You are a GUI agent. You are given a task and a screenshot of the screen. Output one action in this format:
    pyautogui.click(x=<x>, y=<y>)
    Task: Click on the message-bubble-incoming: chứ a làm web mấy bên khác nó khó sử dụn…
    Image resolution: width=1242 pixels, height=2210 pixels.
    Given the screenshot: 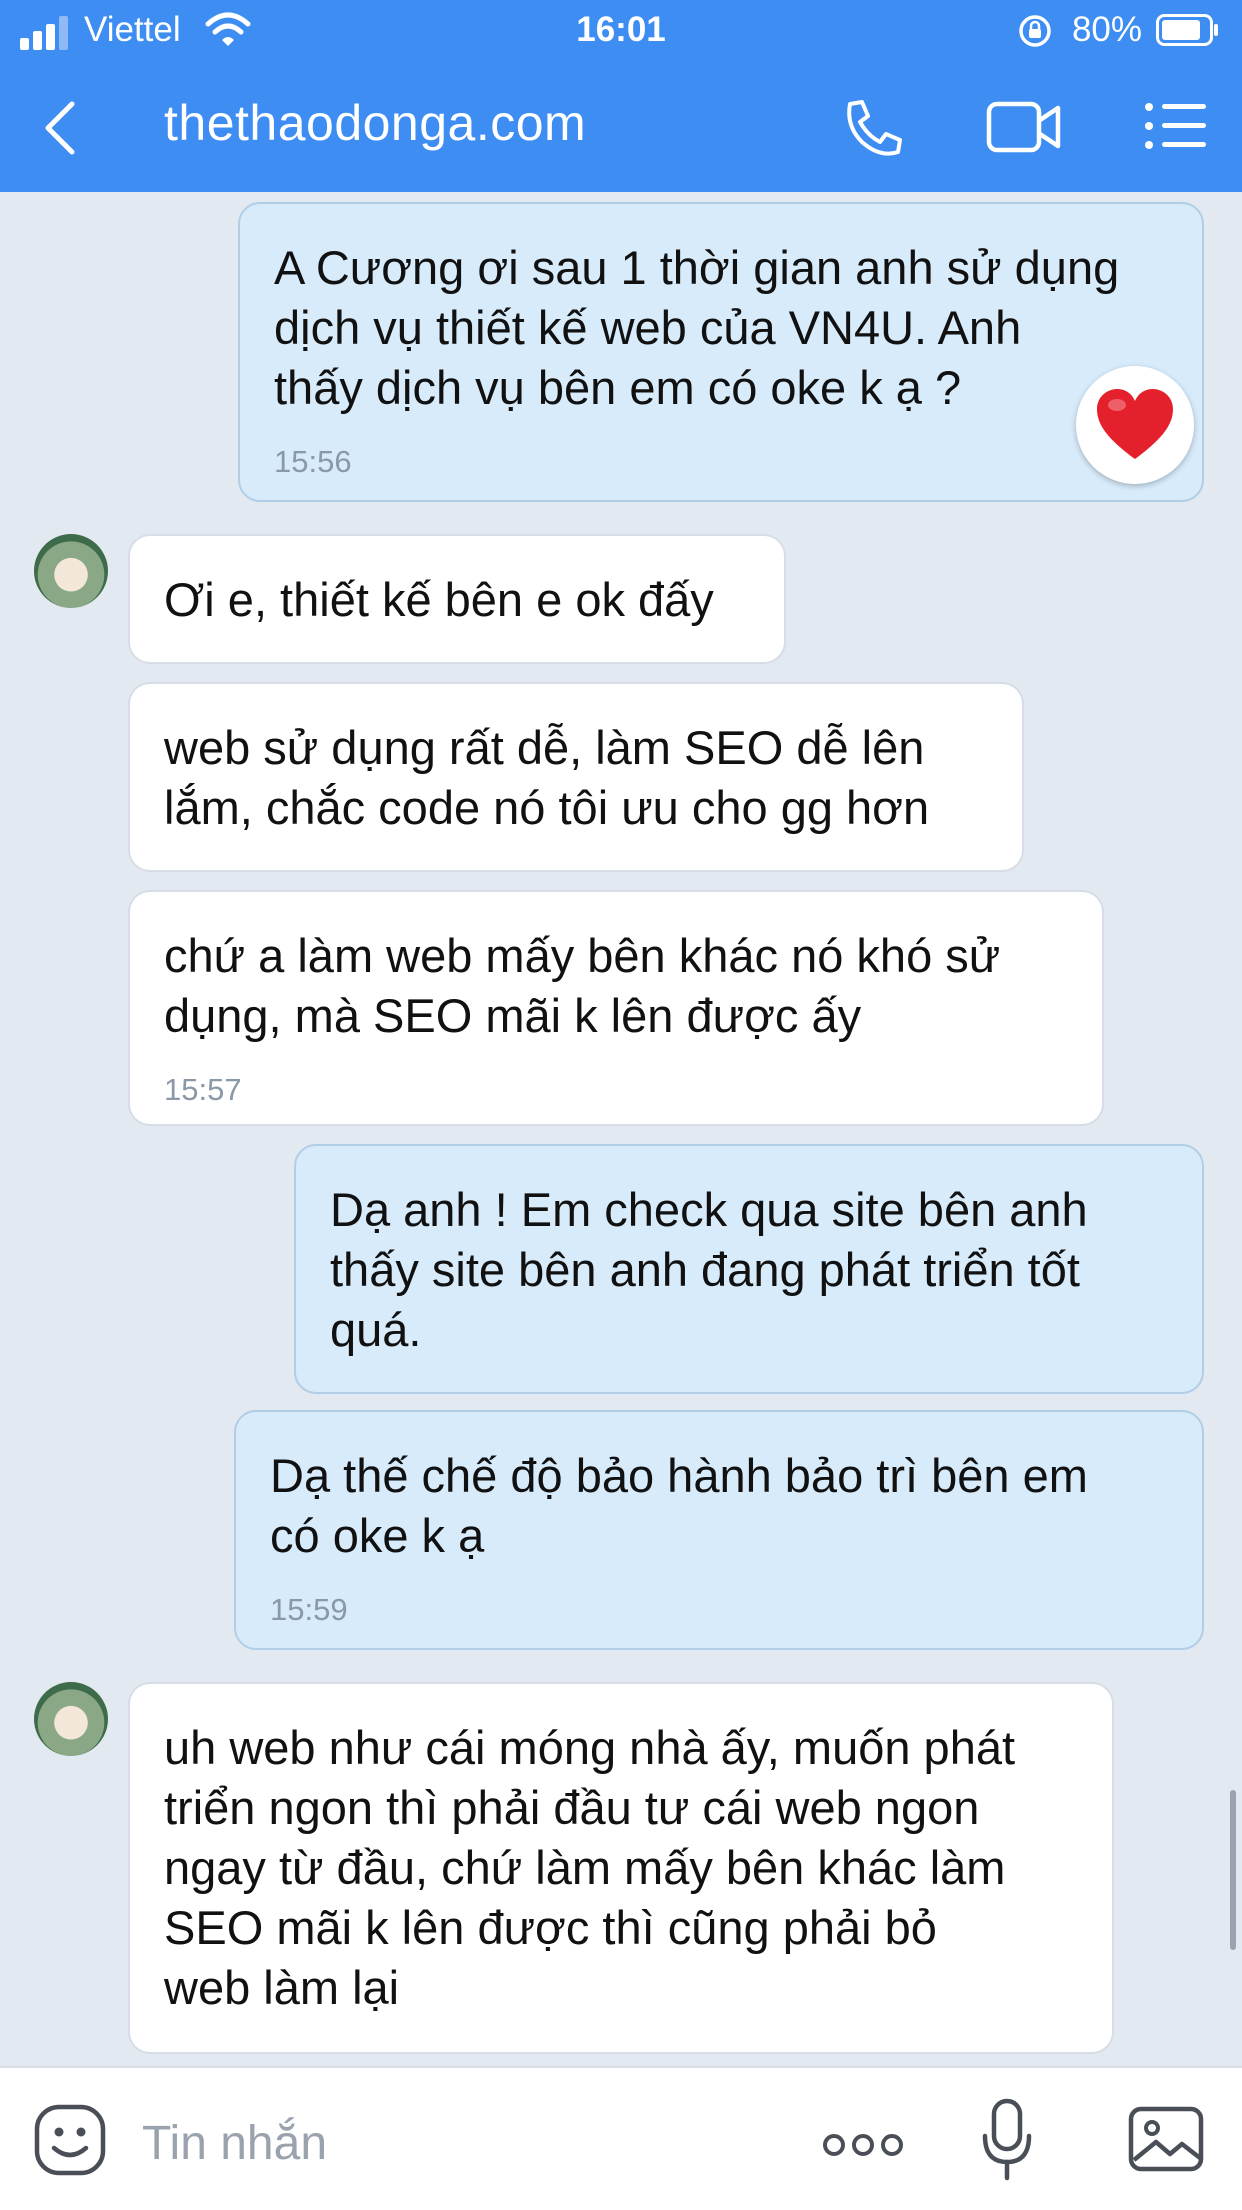 What is the action you would take?
    pyautogui.click(x=616, y=1008)
    